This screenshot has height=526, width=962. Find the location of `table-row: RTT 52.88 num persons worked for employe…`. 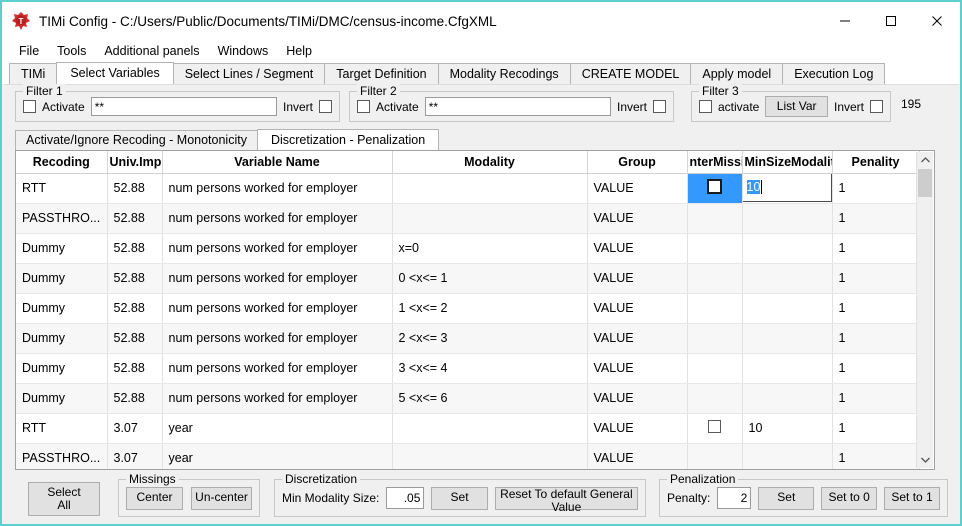

table-row: RTT 52.88 num persons worked for employe… is located at coordinates (468, 188).